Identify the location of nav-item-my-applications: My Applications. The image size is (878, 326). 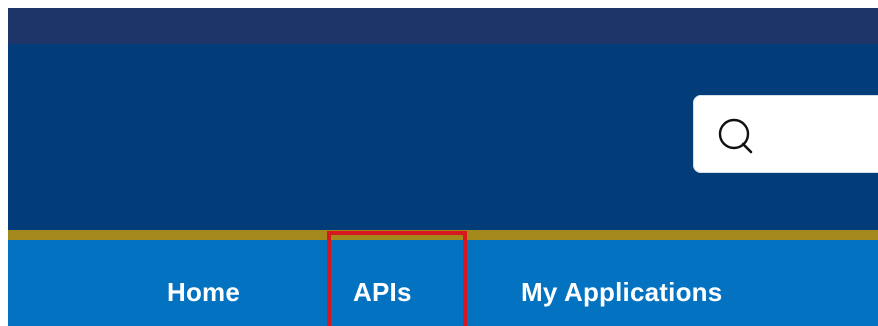
(621, 292).